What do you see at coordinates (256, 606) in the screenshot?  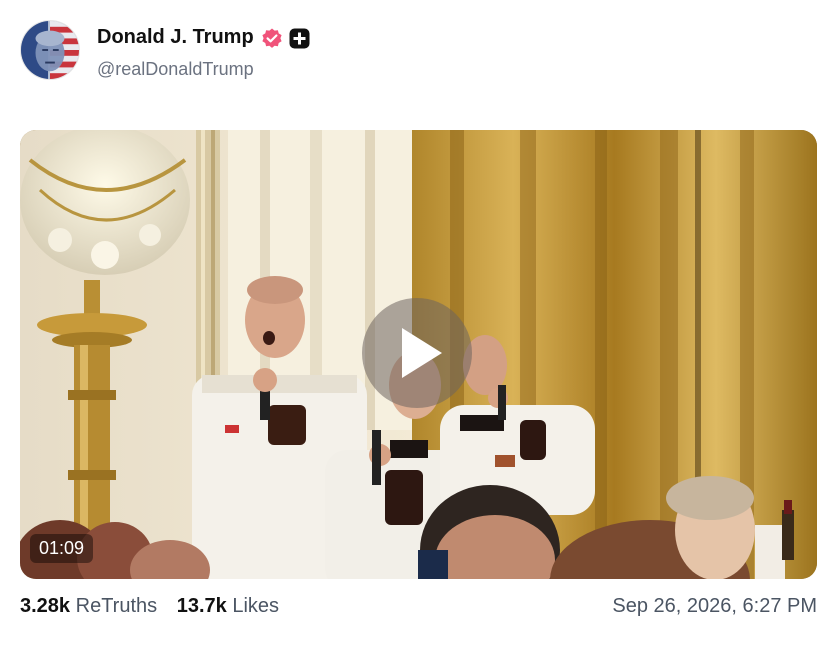 I see `likes-label: Likes` at bounding box center [256, 606].